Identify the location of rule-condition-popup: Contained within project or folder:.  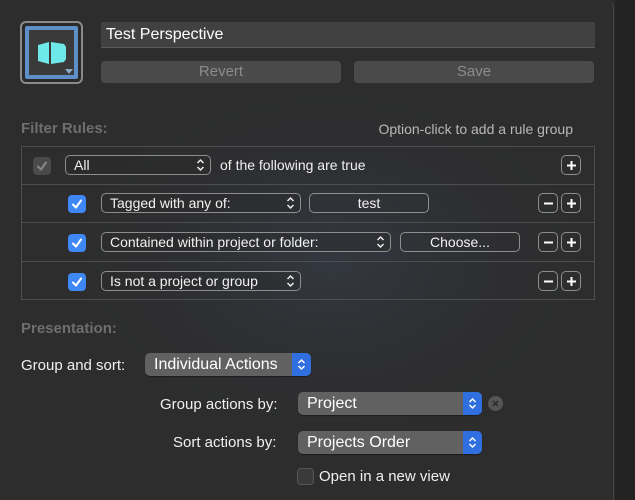
(246, 242).